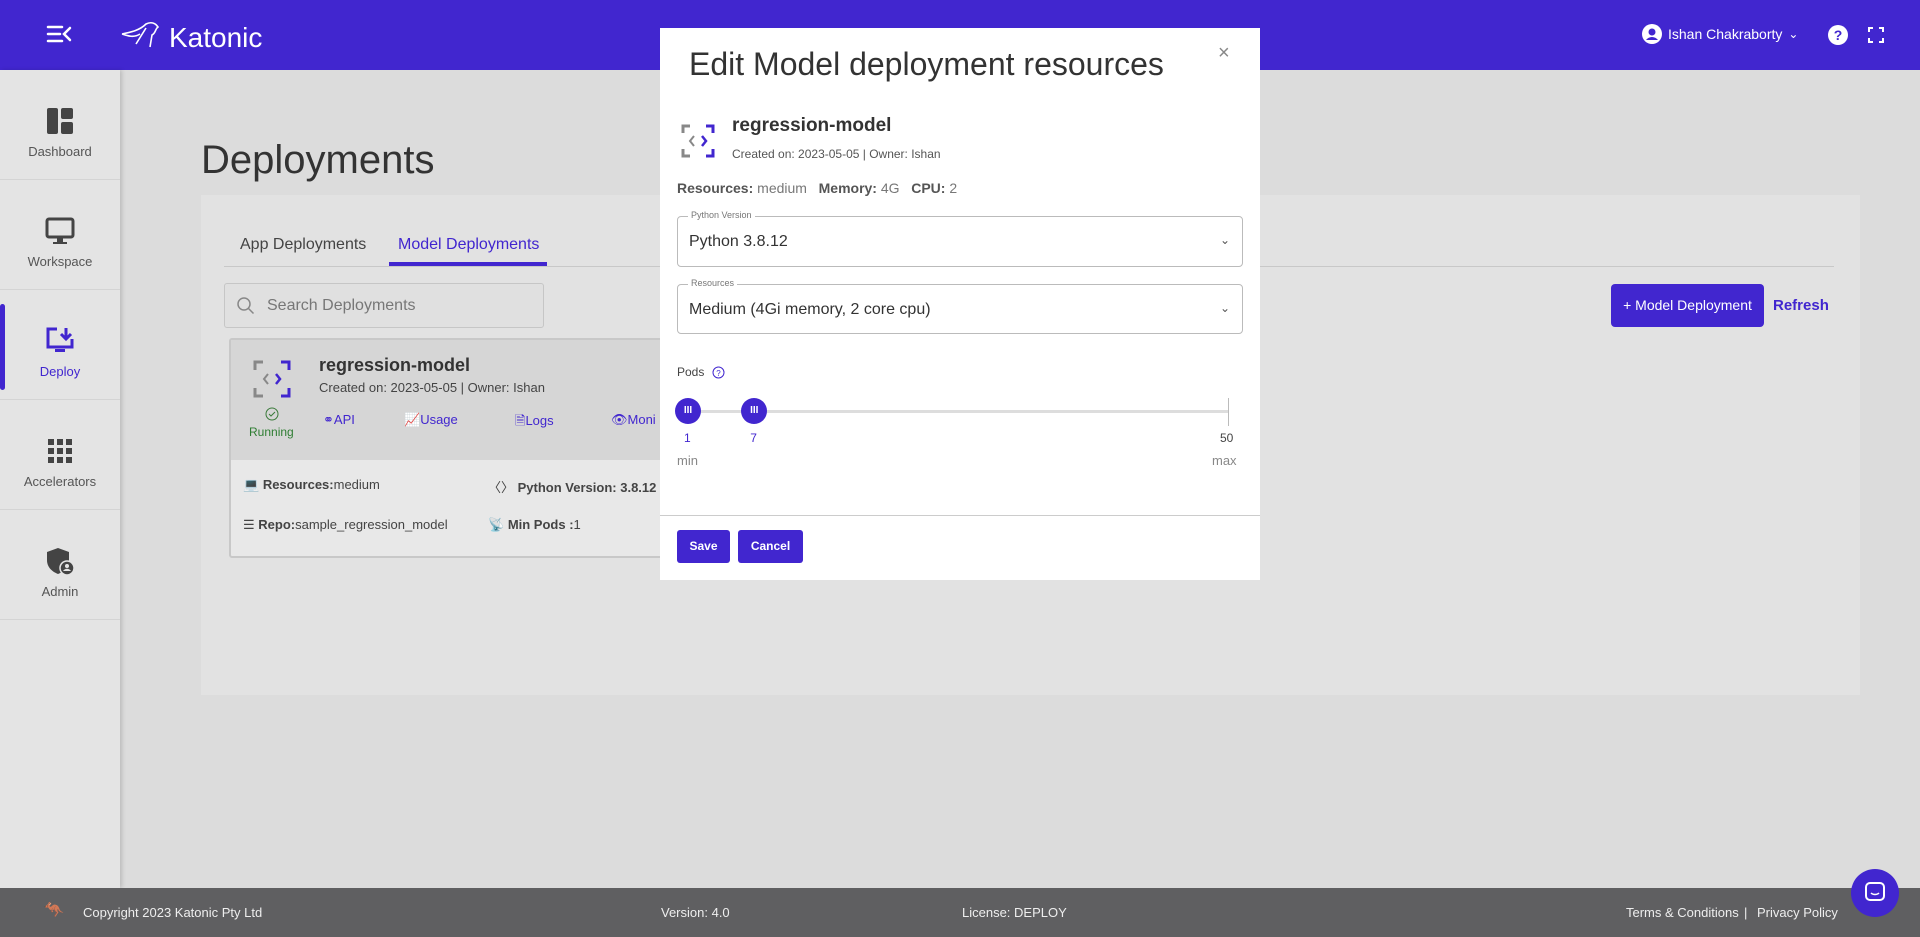 The height and width of the screenshot is (937, 1920). Describe the element at coordinates (60, 121) in the screenshot. I see `dashboard-icon` at that location.